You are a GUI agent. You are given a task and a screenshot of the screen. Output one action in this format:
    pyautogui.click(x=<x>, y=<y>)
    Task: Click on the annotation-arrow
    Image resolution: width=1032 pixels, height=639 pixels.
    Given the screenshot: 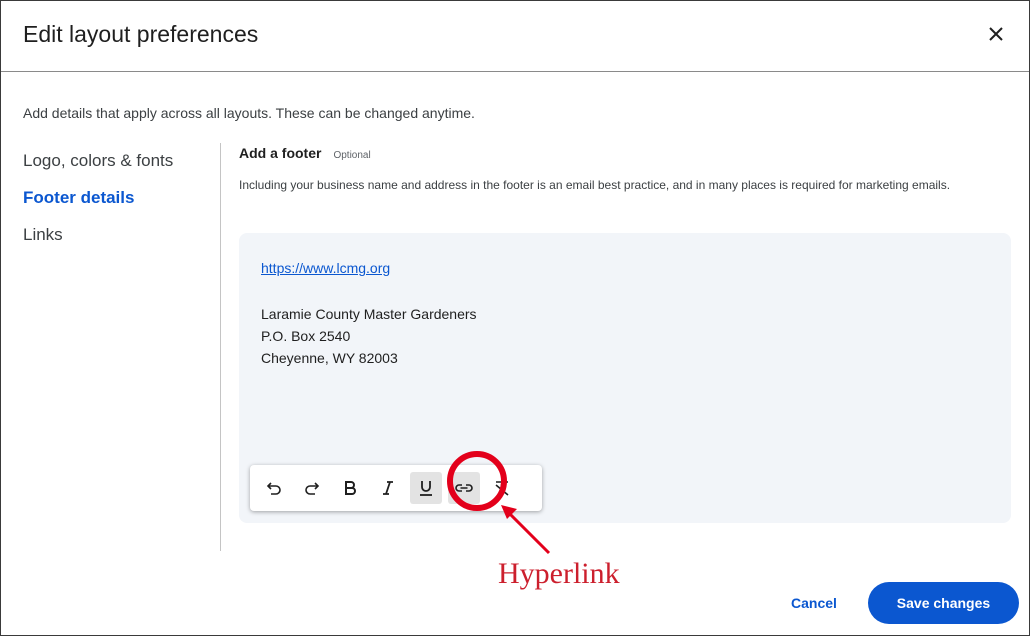 What is the action you would take?
    pyautogui.click(x=526, y=530)
    